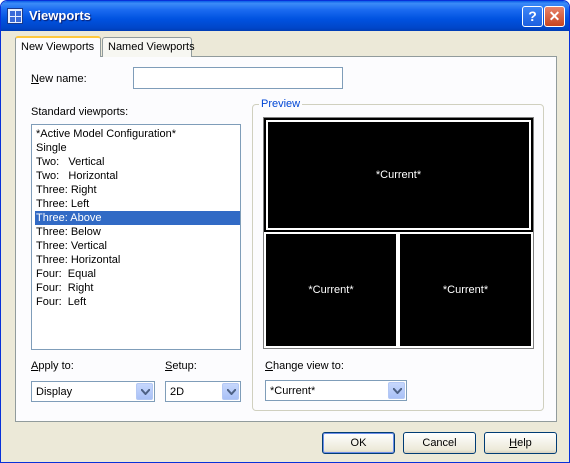  What do you see at coordinates (137, 148) in the screenshot?
I see `list-item: Single` at bounding box center [137, 148].